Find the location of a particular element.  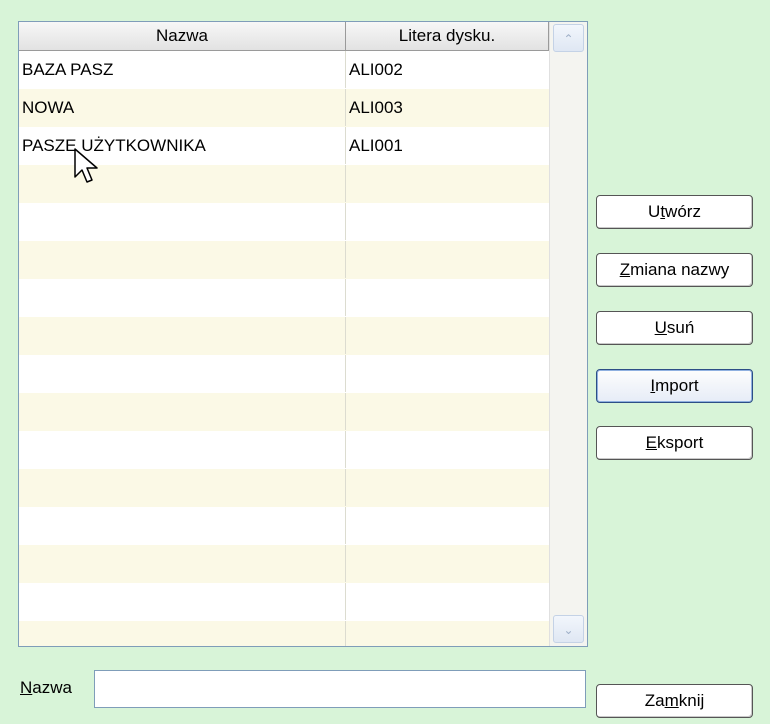

cell-litera-dysku: ALI003 is located at coordinates (376, 107).